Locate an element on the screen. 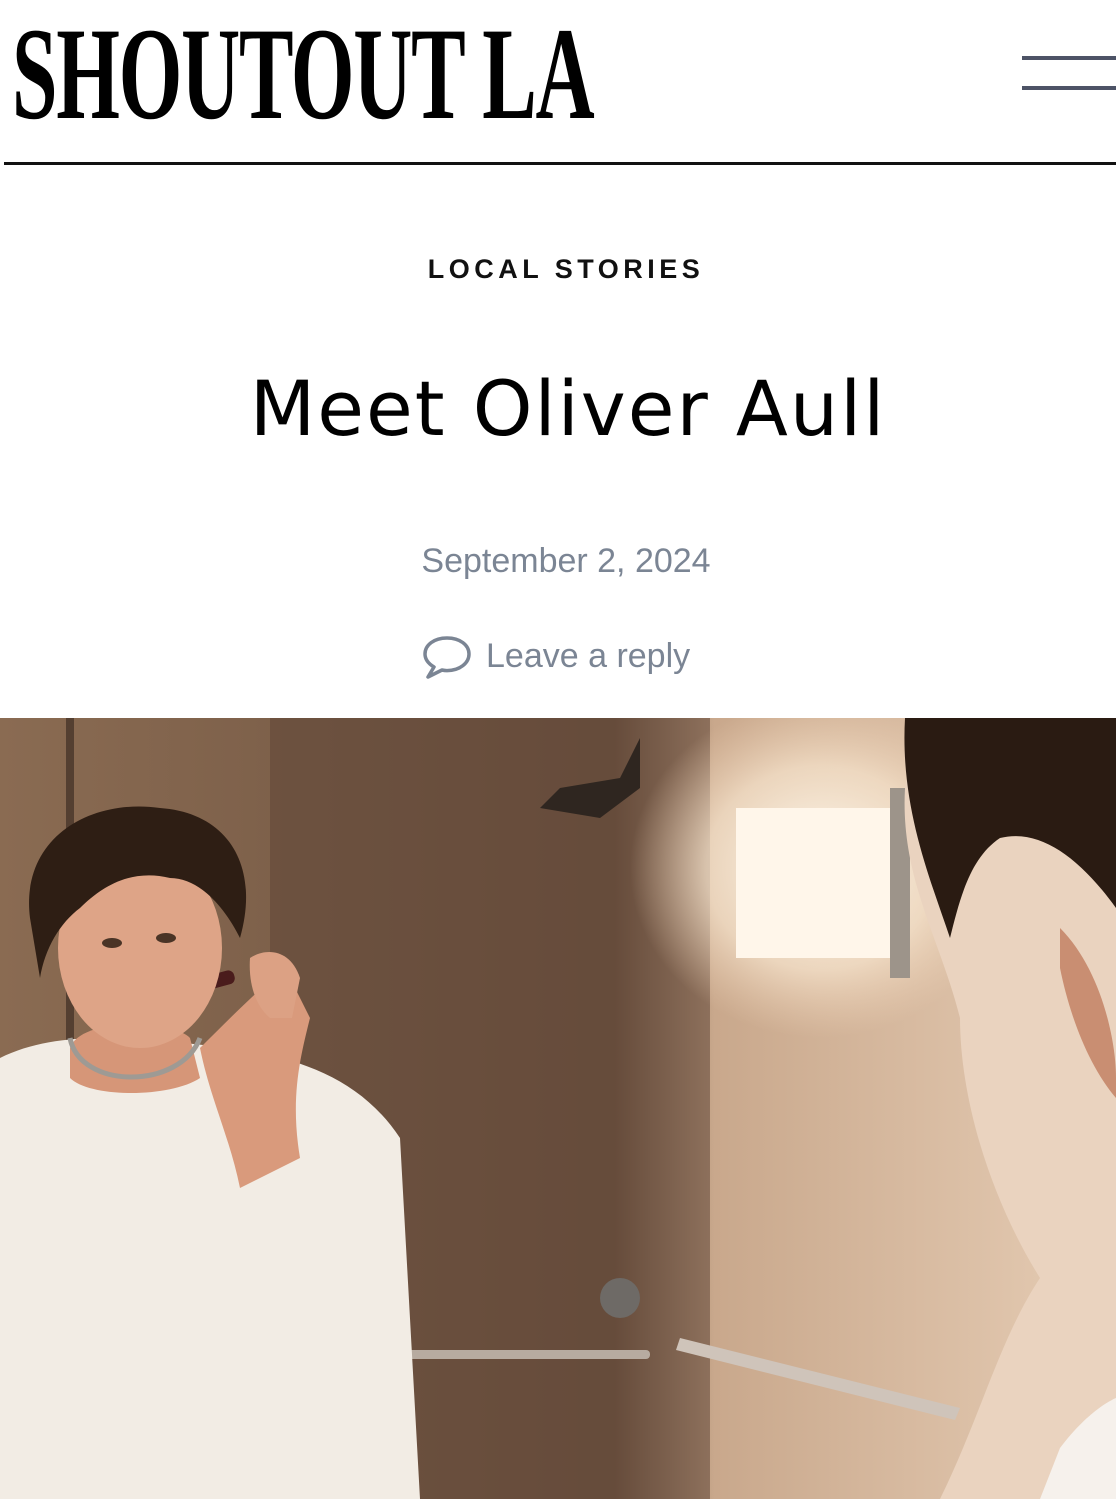 The image size is (1116, 1499). header-divider is located at coordinates (560, 163).